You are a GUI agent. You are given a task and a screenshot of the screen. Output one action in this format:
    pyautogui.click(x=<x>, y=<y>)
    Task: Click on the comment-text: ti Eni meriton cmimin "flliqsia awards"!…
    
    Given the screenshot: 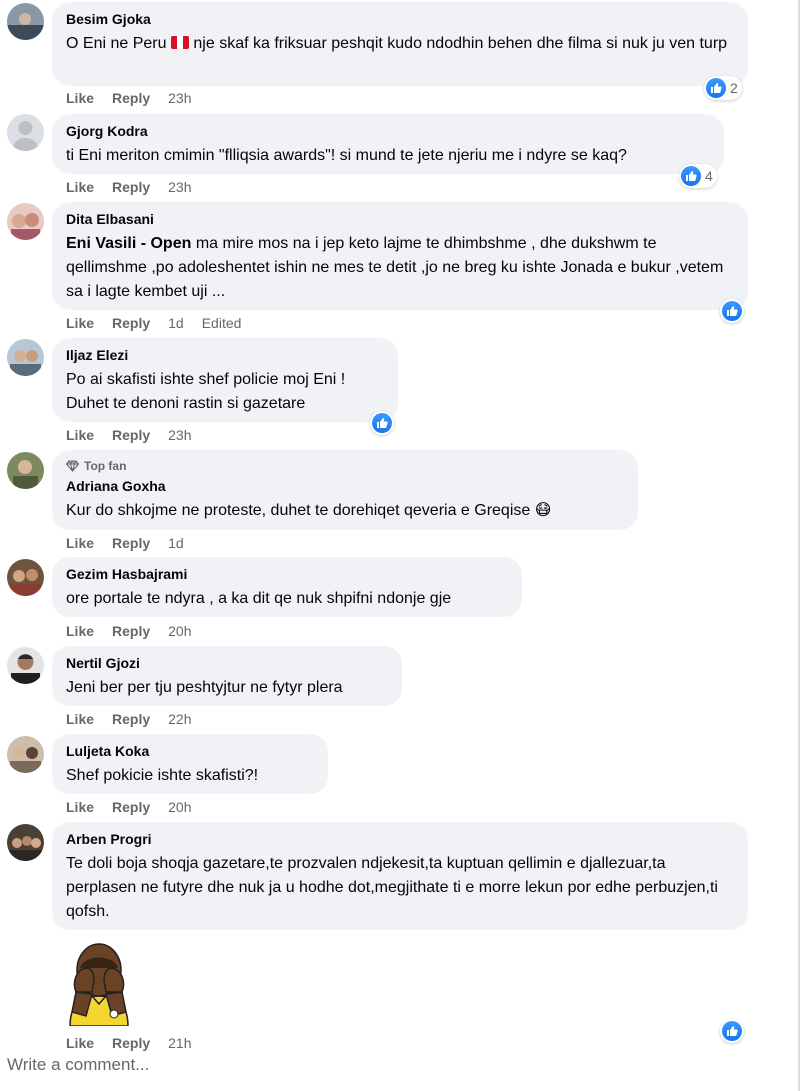 What is the action you would take?
    pyautogui.click(x=346, y=155)
    